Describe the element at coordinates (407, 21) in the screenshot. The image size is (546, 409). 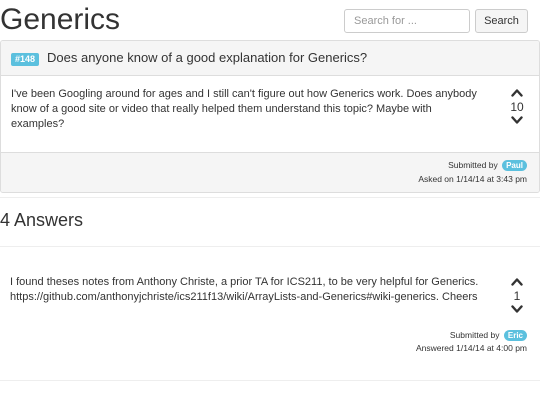
I see `search-input` at that location.